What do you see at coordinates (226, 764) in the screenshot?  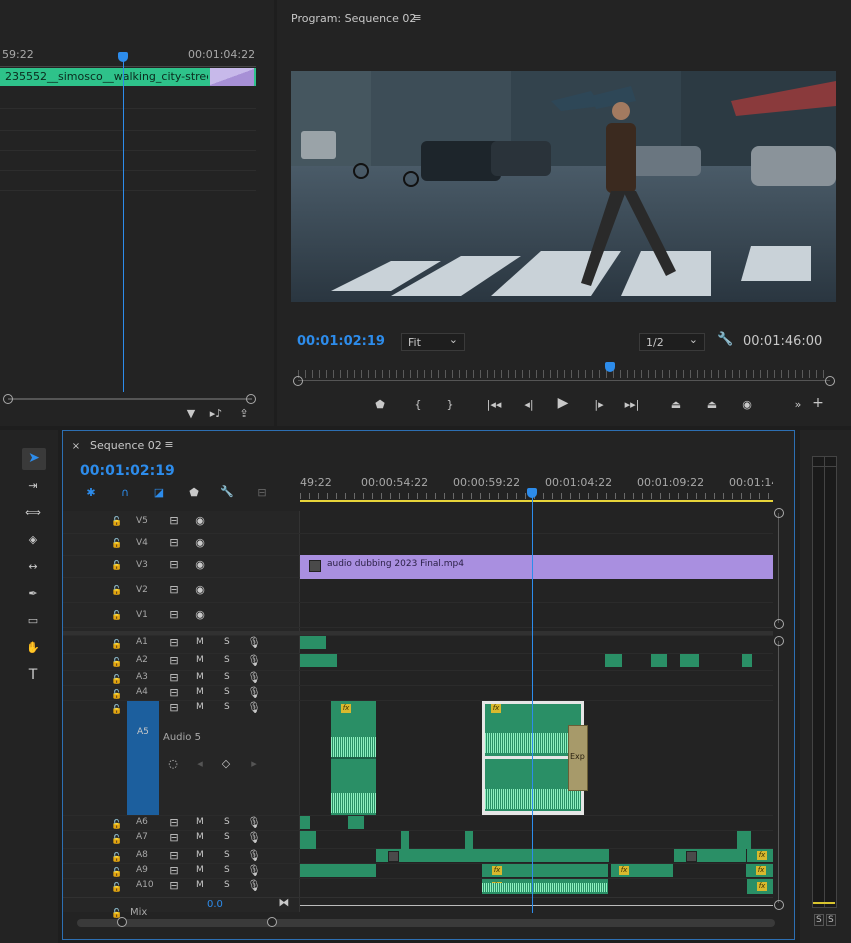 I see `a5-add-keyframe-icon: ◇` at bounding box center [226, 764].